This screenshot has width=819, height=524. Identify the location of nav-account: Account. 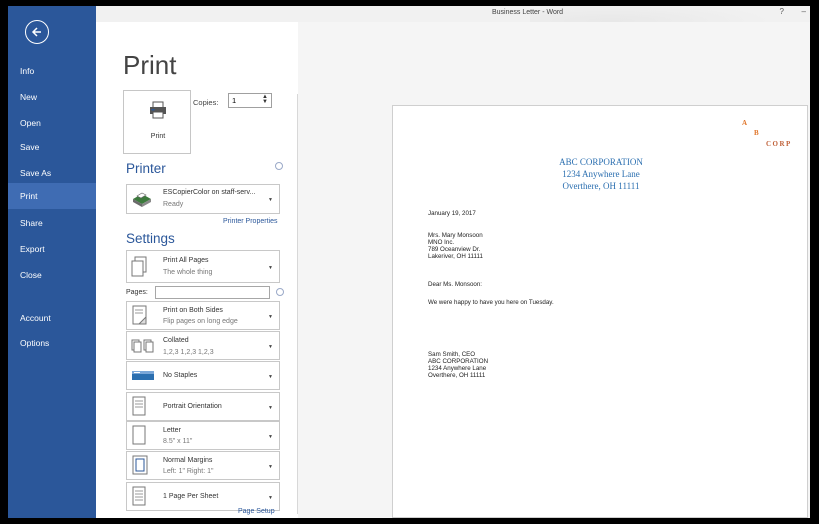
(52, 318).